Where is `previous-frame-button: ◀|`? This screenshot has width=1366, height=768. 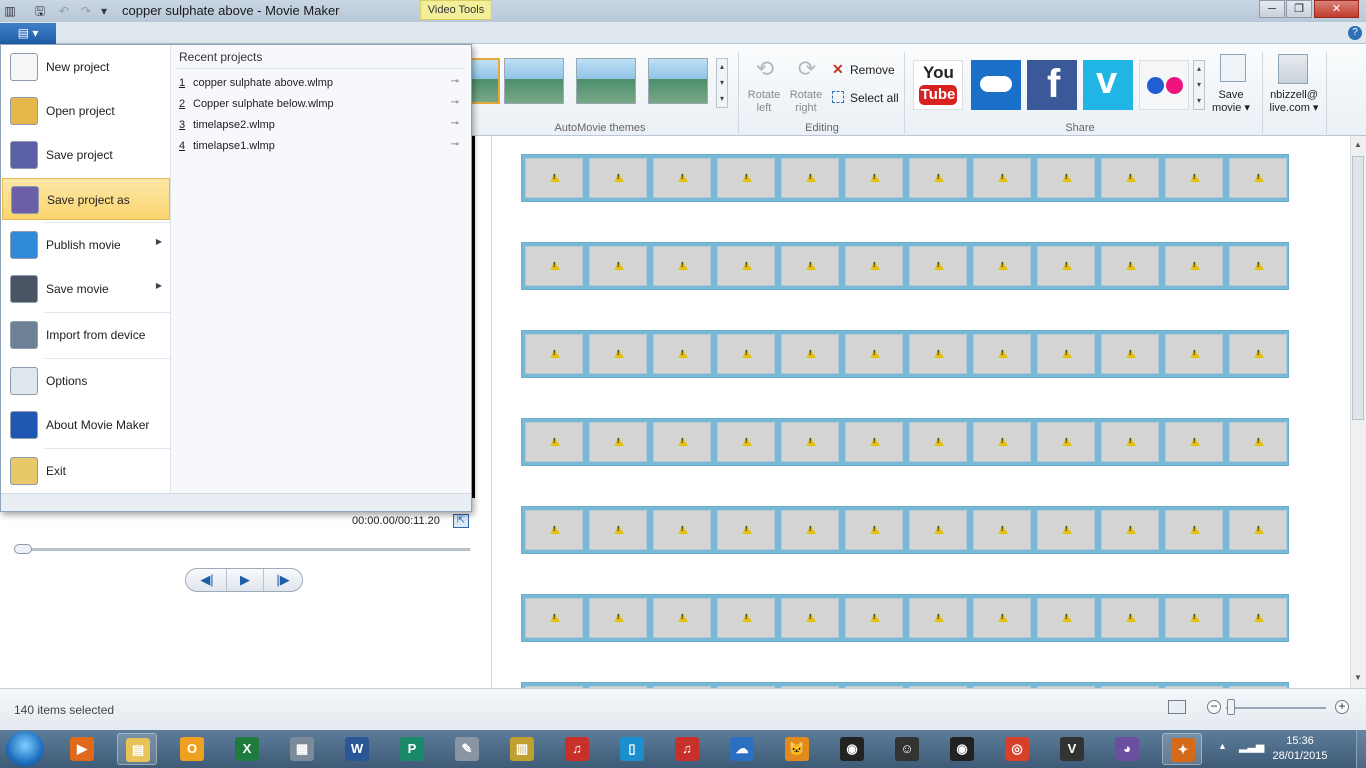
previous-frame-button: ◀| is located at coordinates (207, 580).